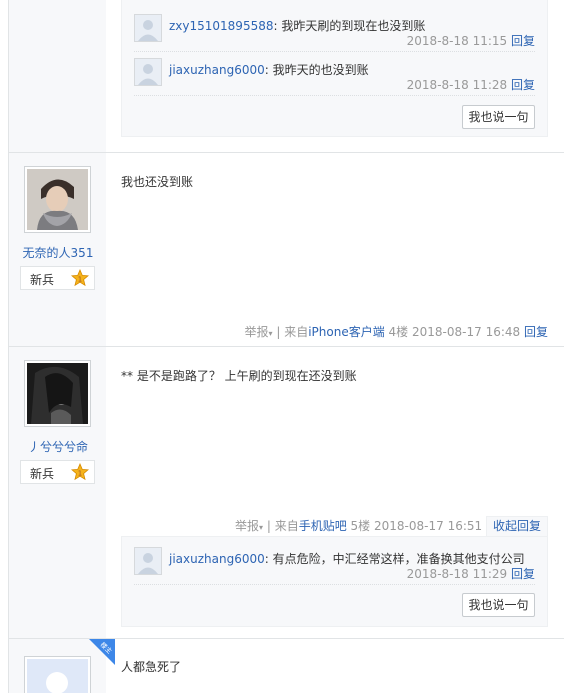 This screenshot has width=569, height=693. Describe the element at coordinates (58, 446) in the screenshot. I see `username: 丿兮兮兮命` at that location.